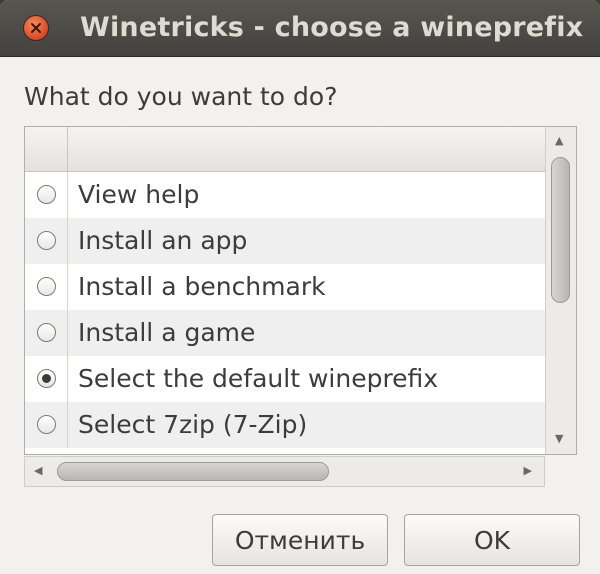  What do you see at coordinates (332, 27) in the screenshot?
I see `window-title: Winetricks - choose a wineprefix` at bounding box center [332, 27].